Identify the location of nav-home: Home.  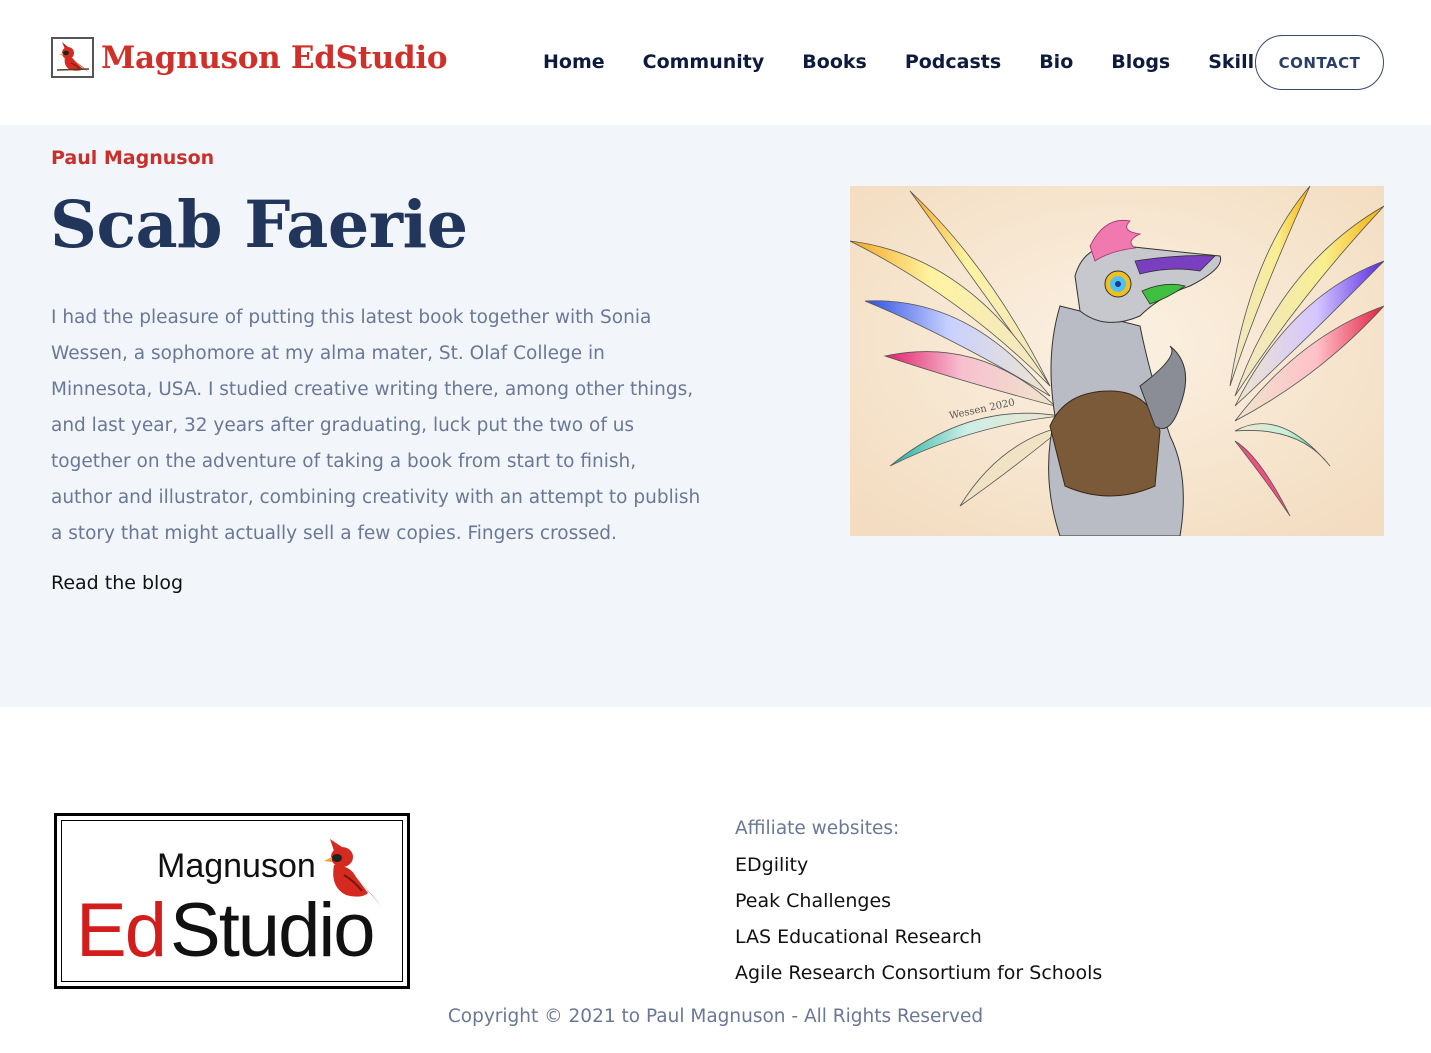
(574, 62).